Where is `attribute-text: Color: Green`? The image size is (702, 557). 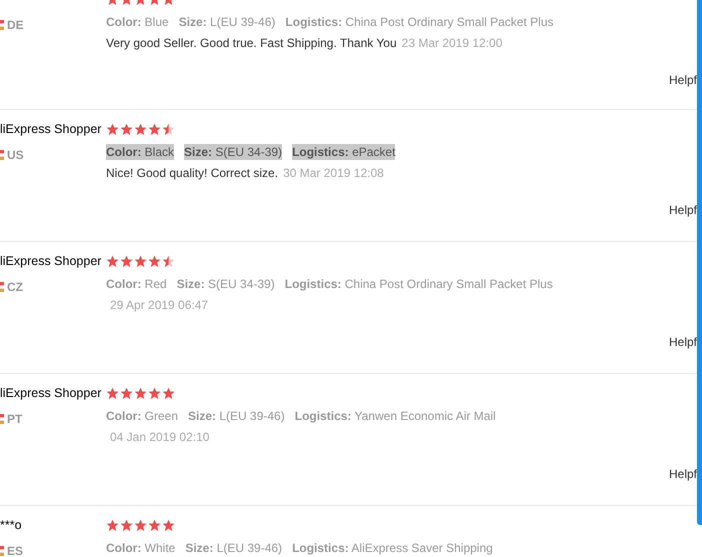 attribute-text: Color: Green is located at coordinates (142, 416).